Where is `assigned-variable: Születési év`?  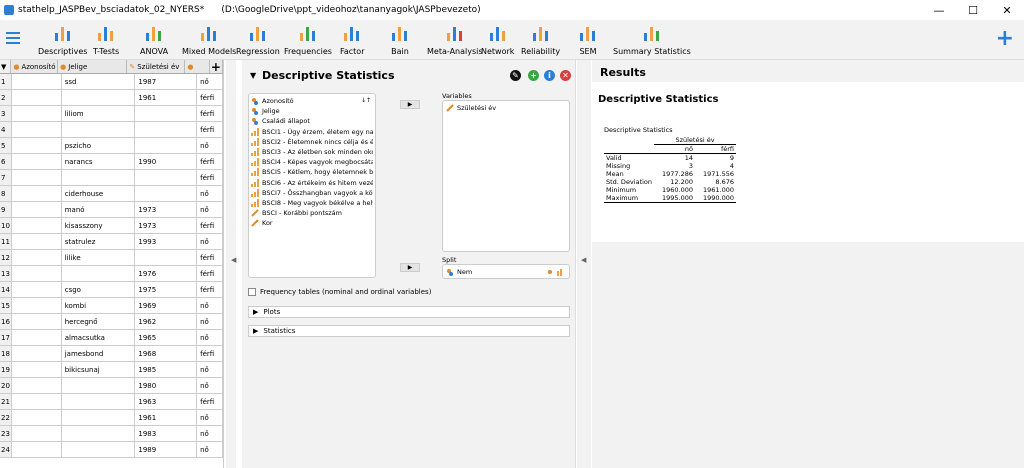 assigned-variable: Születési év is located at coordinates (506, 108).